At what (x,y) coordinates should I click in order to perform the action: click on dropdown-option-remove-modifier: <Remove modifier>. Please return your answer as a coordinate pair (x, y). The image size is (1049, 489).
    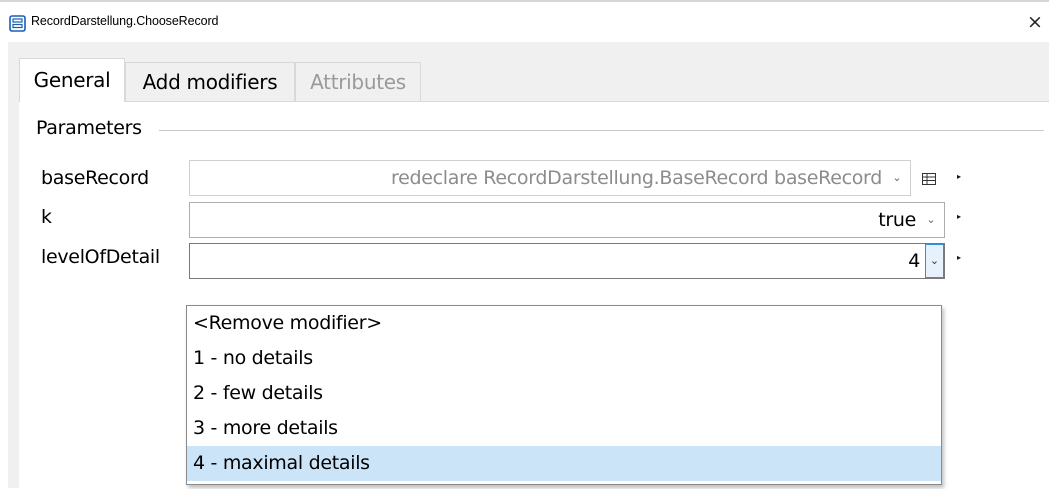
    Looking at the image, I should click on (564, 323).